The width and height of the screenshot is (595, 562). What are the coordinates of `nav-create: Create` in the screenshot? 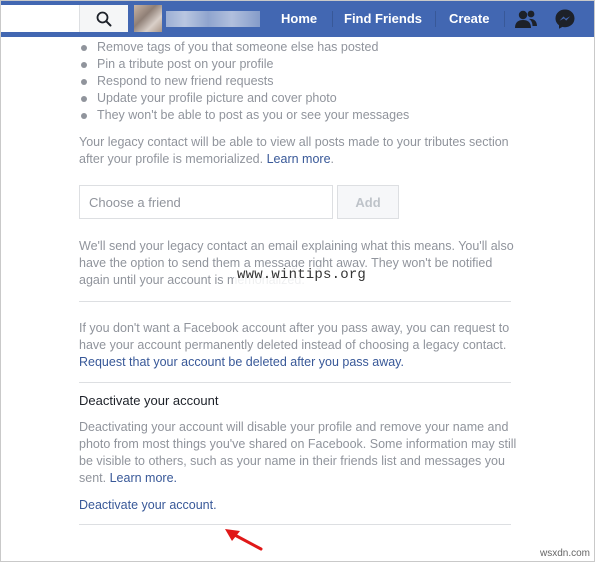 It's located at (469, 19).